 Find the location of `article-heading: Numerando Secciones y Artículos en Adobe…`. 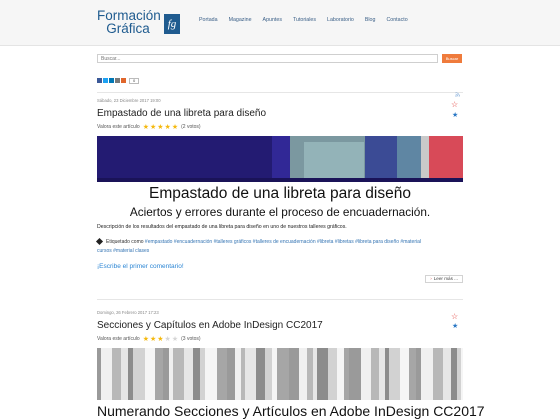

article-heading: Numerando Secciones y Artículos en Adobe… is located at coordinates (291, 411).